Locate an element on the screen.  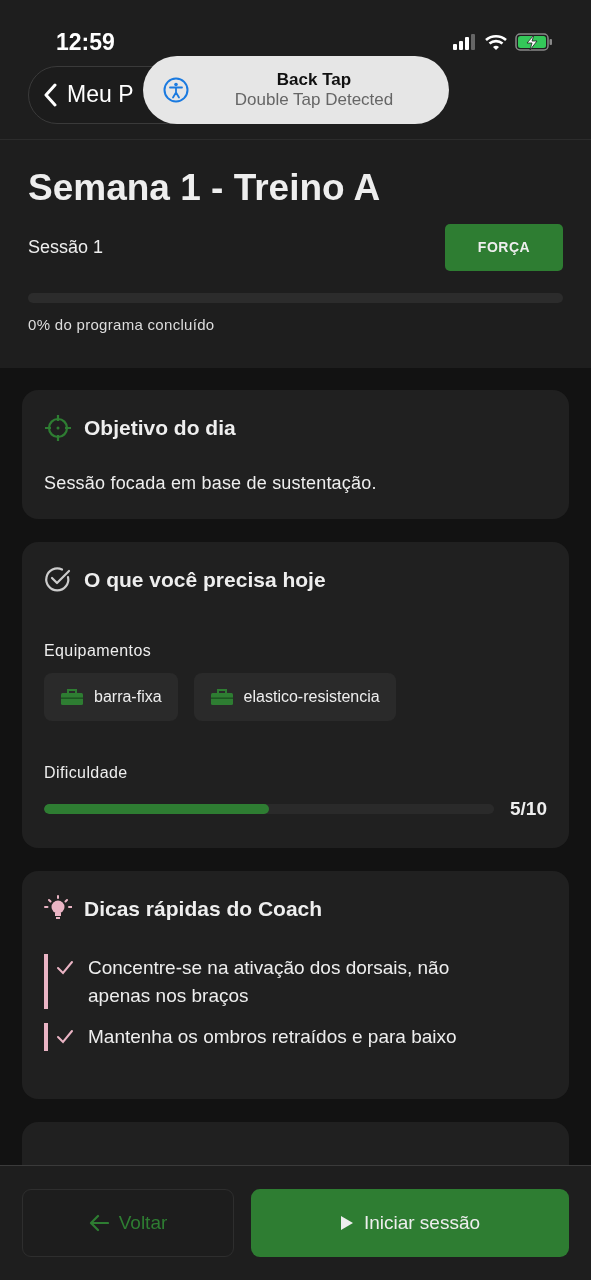
session-label: Sessão 1 is located at coordinates (66, 248).